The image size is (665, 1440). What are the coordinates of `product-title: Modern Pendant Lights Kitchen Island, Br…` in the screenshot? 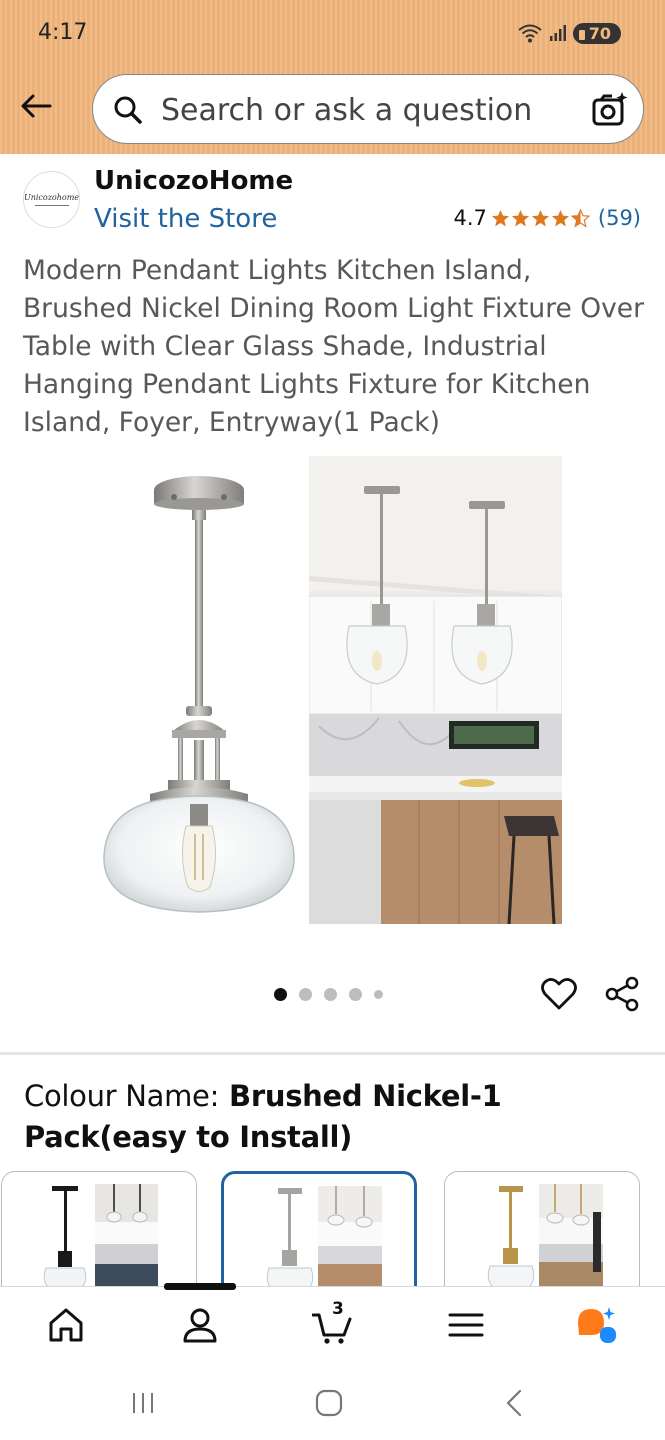 It's located at (334, 346).